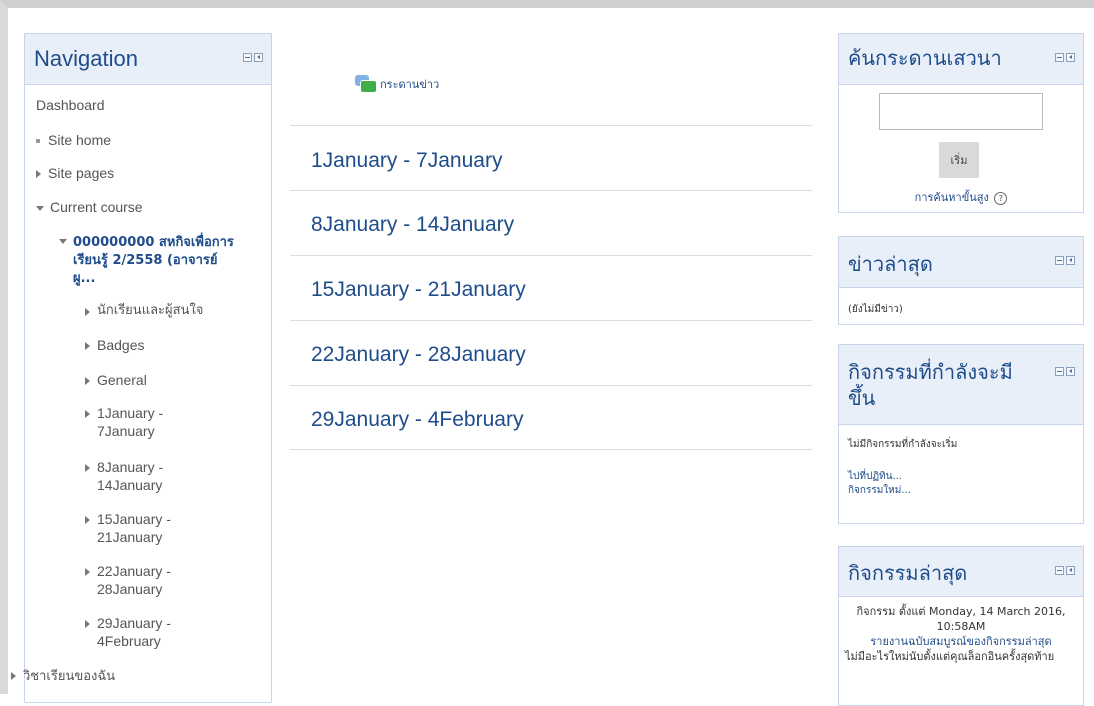 Image resolution: width=1094 pixels, height=706 pixels. I want to click on search-forums-header: ค้นกระดานเสวนา, so click(961, 59).